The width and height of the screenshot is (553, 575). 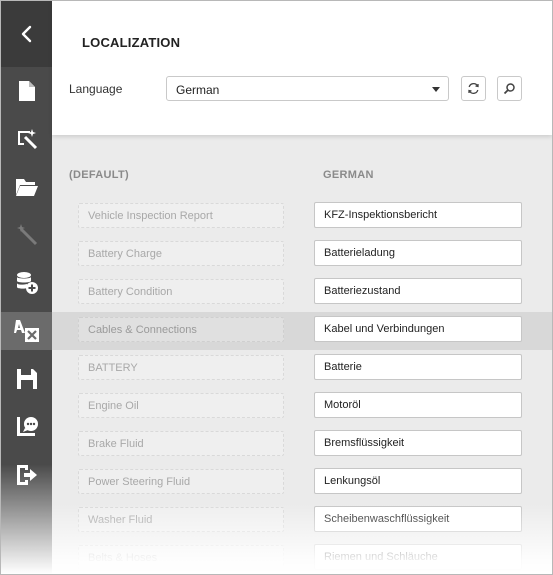 I want to click on source-text: Battery Condition, so click(x=181, y=291).